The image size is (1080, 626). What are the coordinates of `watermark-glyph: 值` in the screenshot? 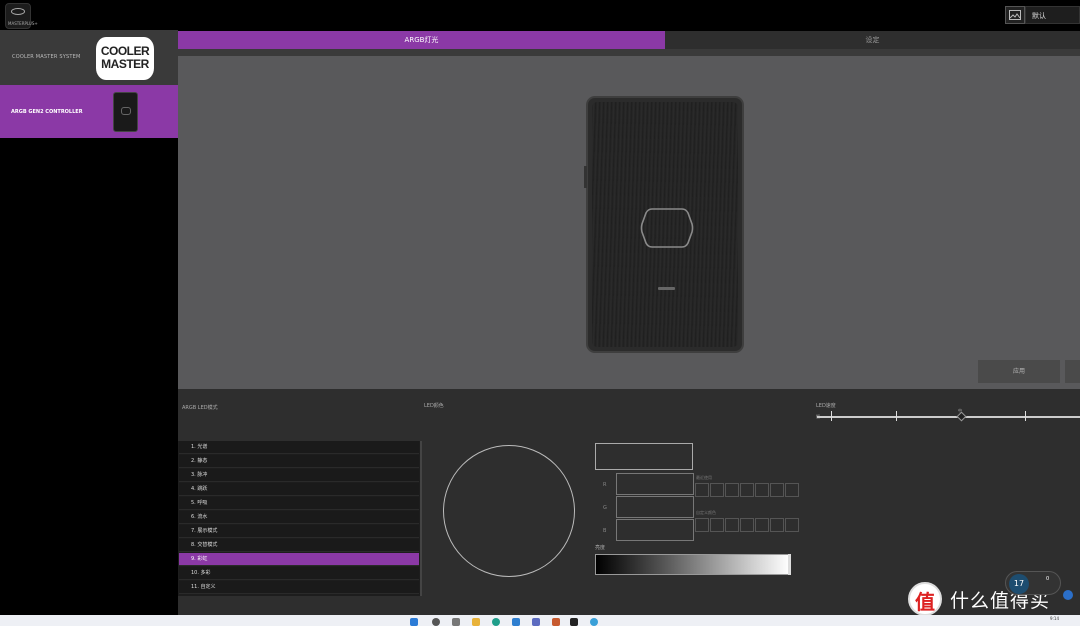 It's located at (925, 602).